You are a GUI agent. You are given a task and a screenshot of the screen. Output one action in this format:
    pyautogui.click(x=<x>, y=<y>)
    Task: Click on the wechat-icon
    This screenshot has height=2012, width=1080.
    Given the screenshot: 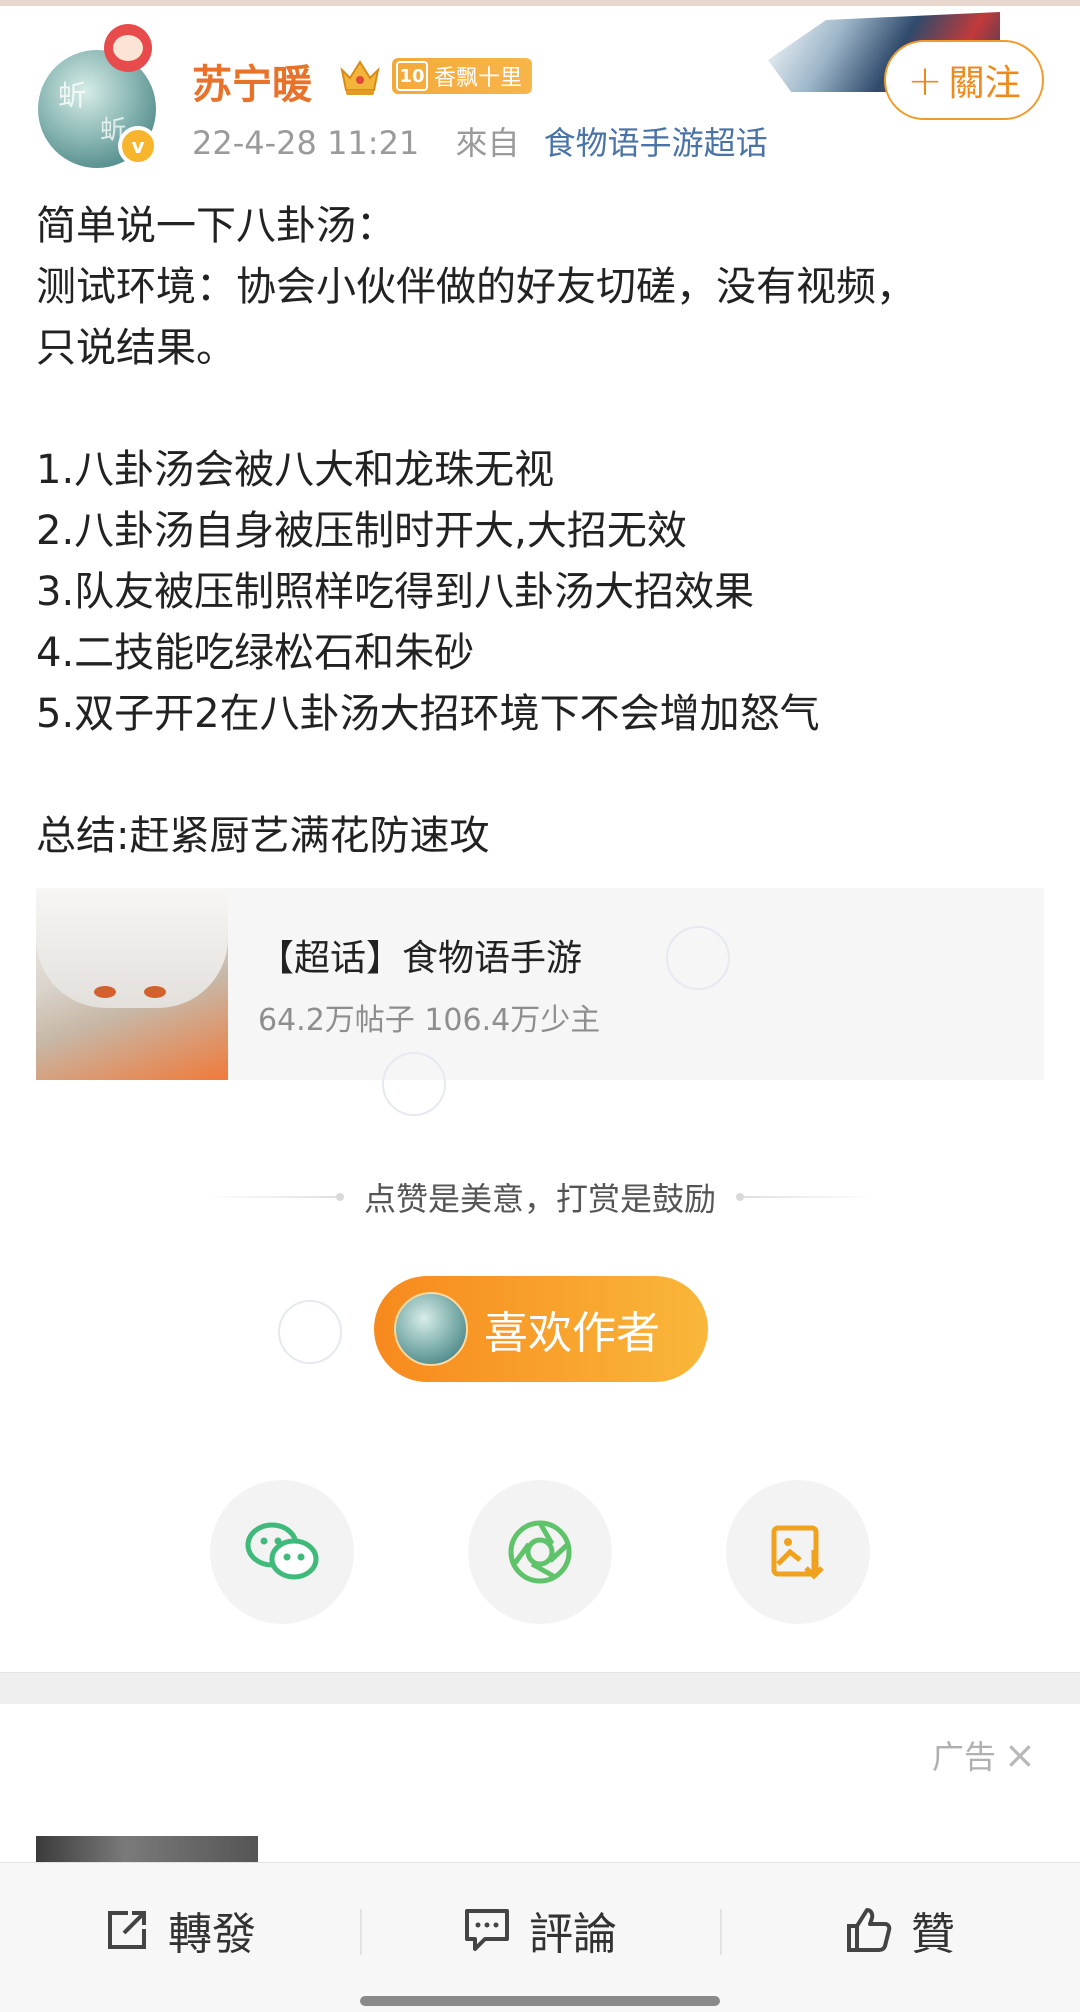 What is the action you would take?
    pyautogui.click(x=282, y=1551)
    